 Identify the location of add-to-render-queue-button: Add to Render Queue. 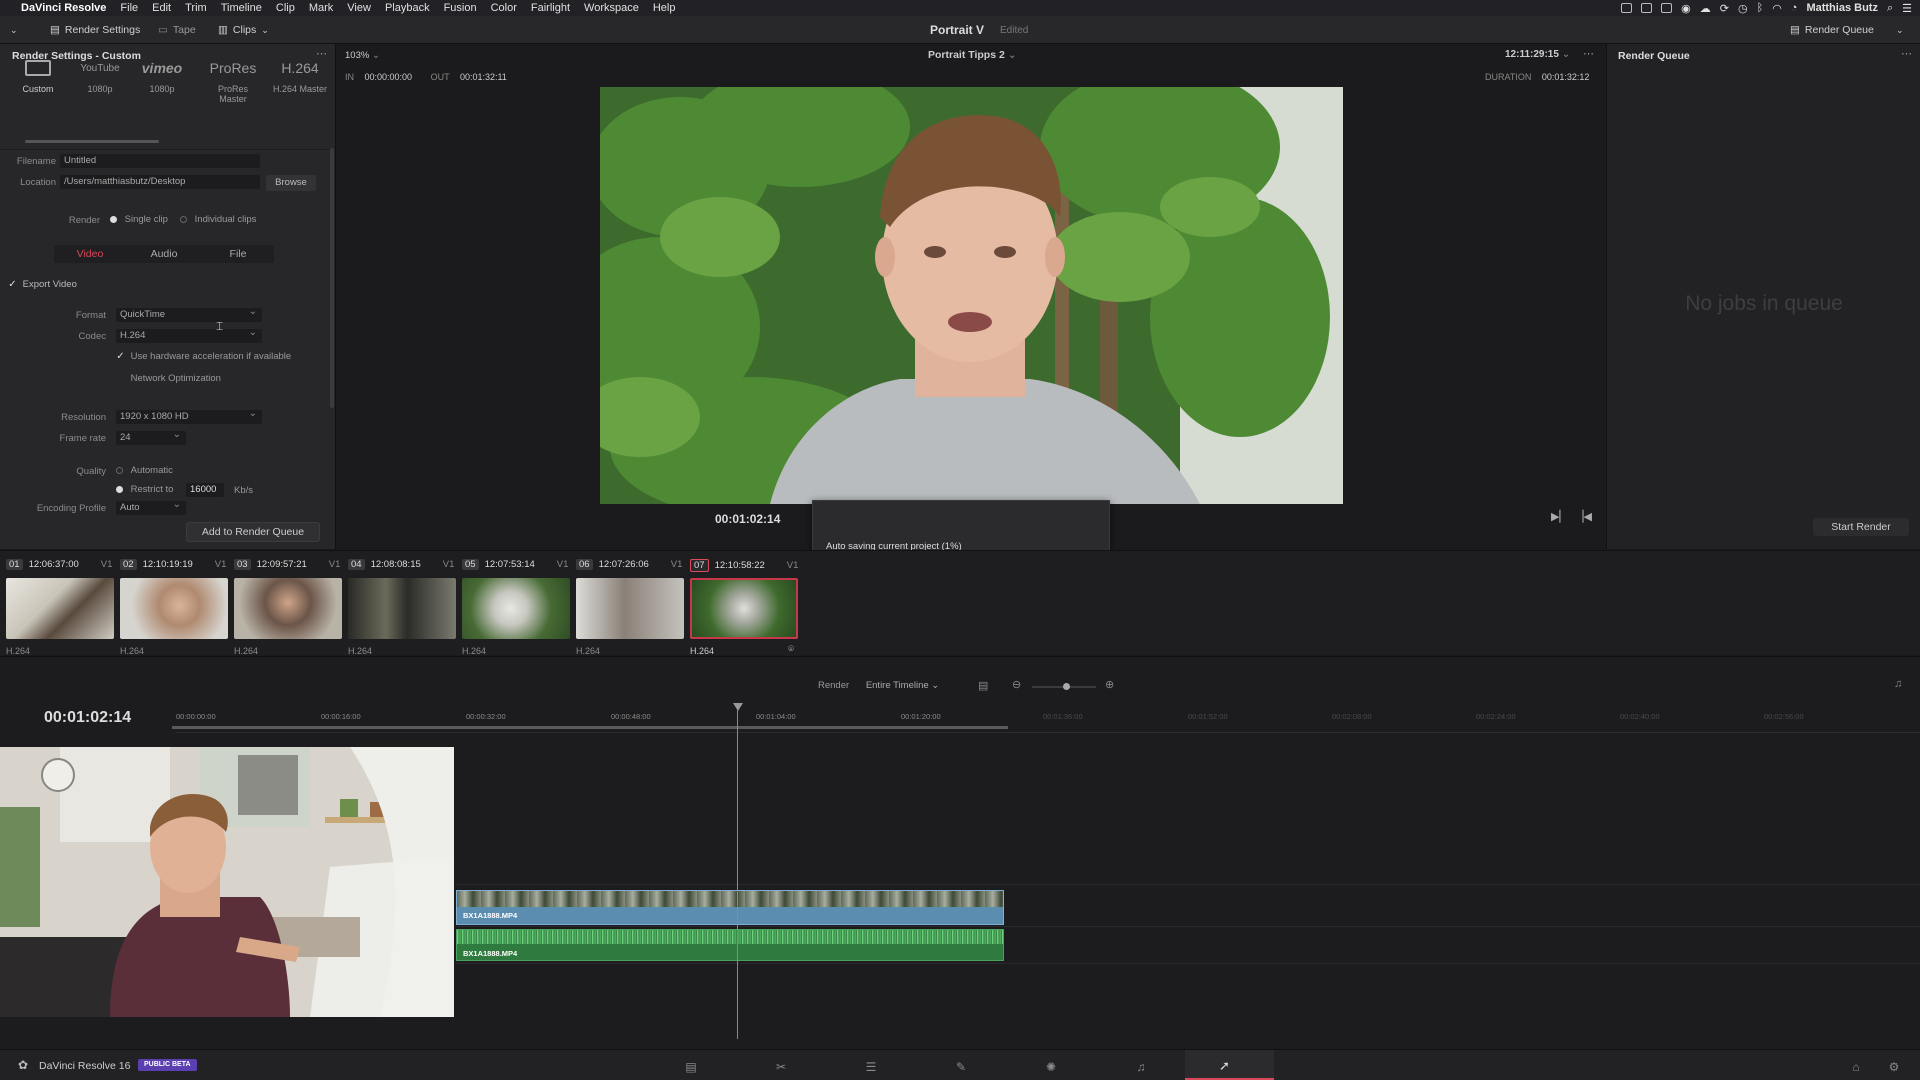
(253, 532).